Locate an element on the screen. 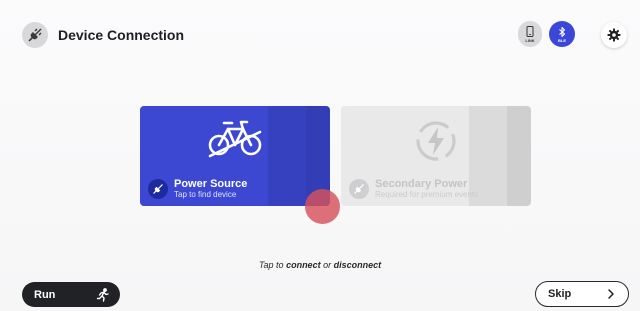 Image resolution: width=640 pixels, height=311 pixels. connect-hint: Tap to connect or disconnect is located at coordinates (320, 265).